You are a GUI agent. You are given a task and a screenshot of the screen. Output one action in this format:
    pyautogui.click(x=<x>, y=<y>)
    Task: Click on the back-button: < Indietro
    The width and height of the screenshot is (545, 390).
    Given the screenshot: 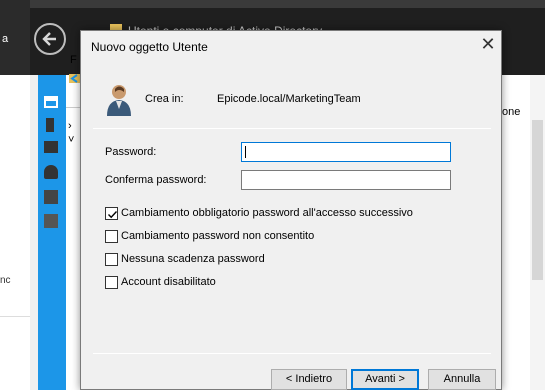 What is the action you would take?
    pyautogui.click(x=309, y=379)
    